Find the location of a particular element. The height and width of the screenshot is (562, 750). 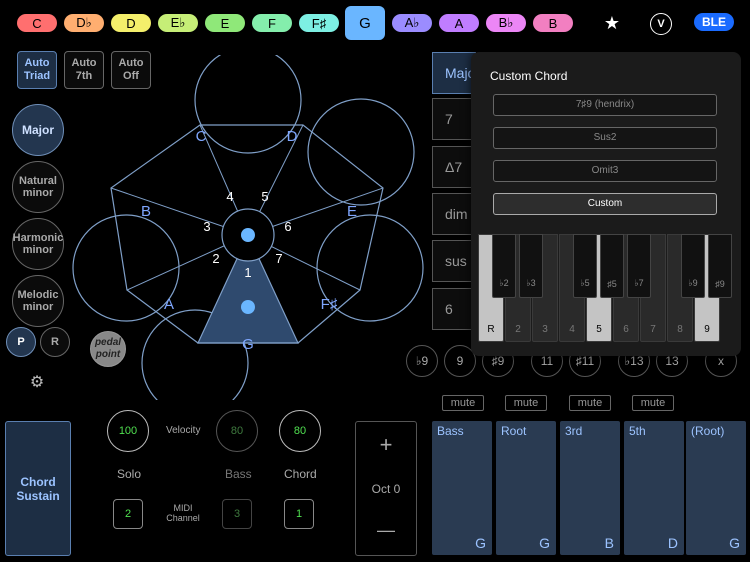

scale-major-button: Major is located at coordinates (38, 130).